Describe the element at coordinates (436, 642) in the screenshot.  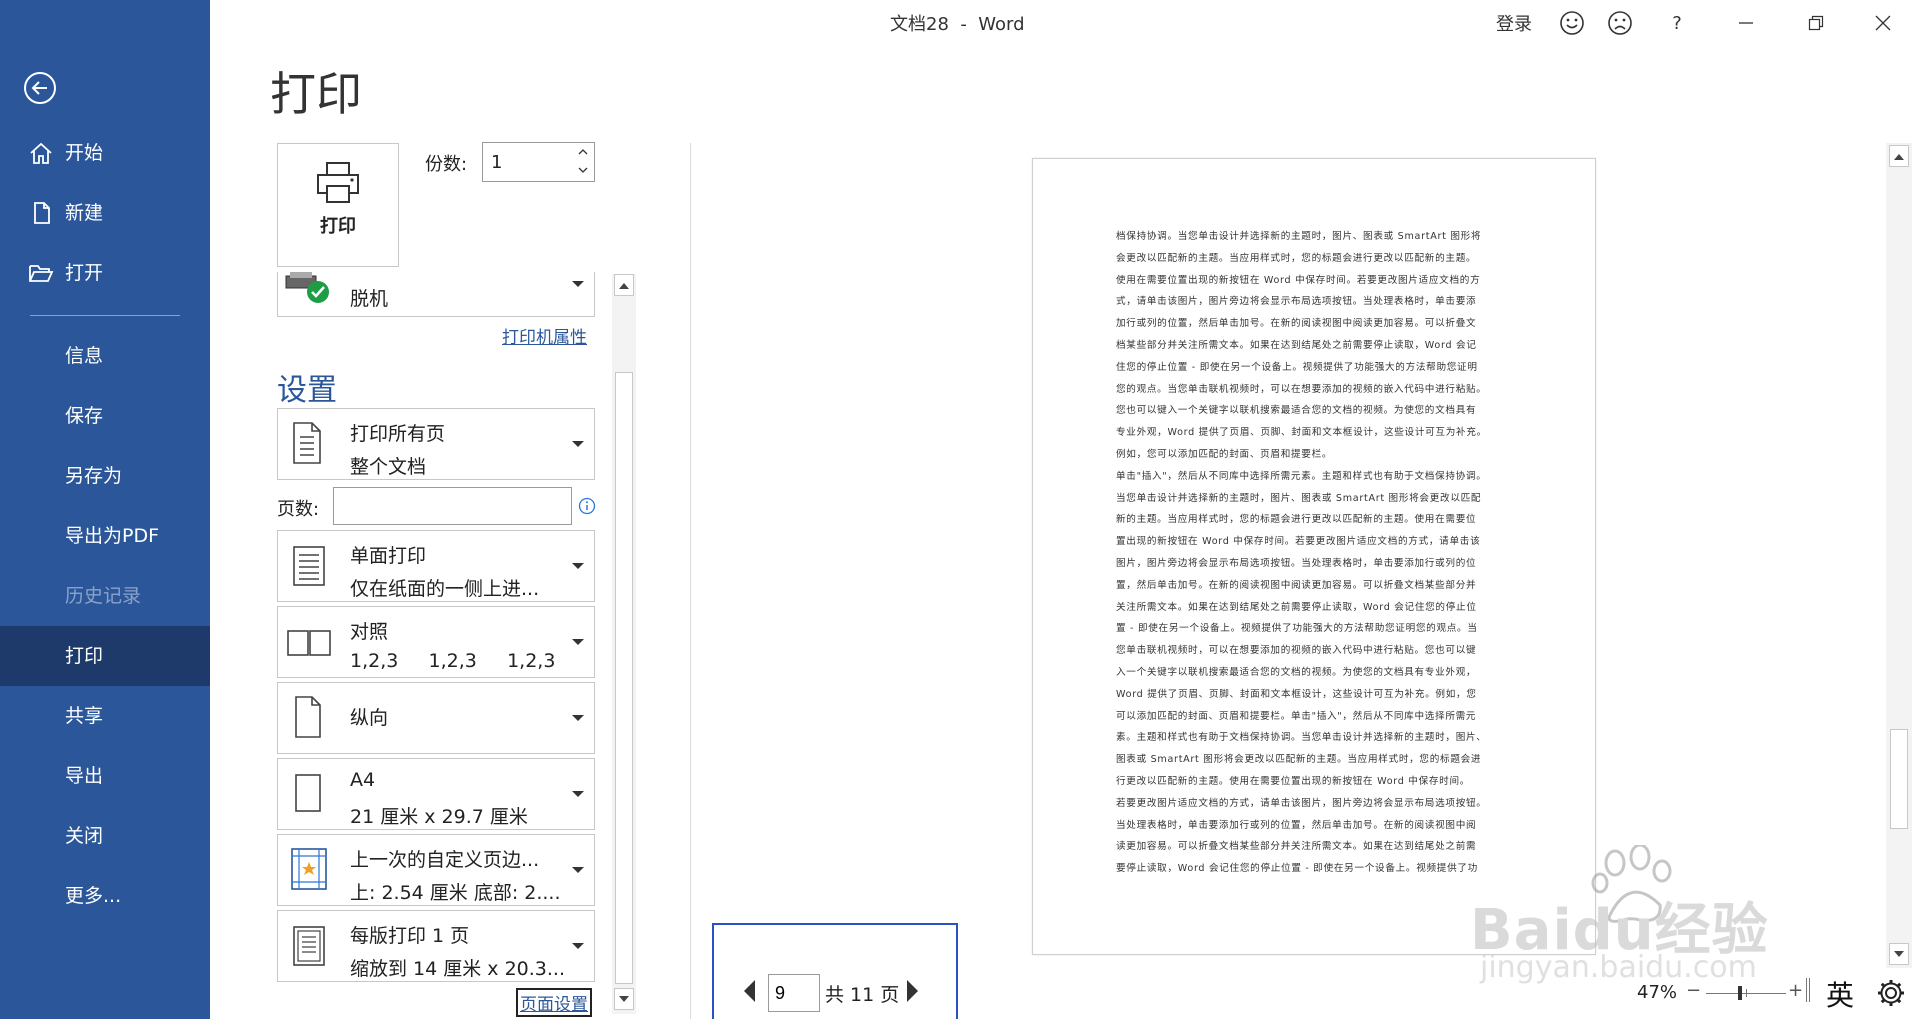
I see `collate-dropdown: 对照 1,2,3 1,2,3 1,2,3` at that location.